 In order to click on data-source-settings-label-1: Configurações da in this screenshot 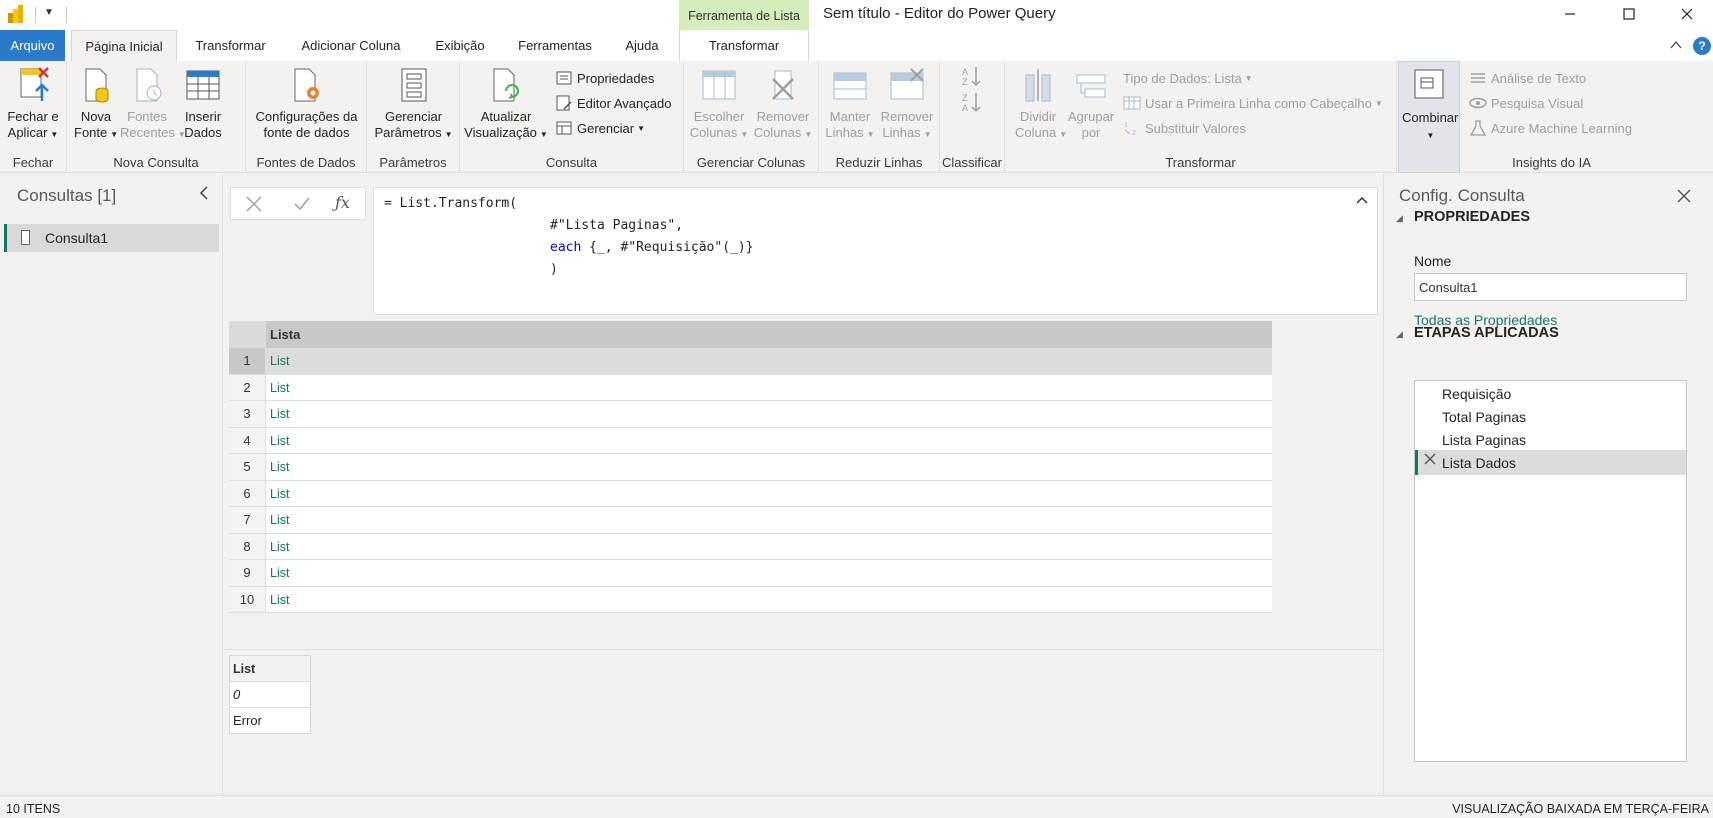, I will do `click(306, 116)`.